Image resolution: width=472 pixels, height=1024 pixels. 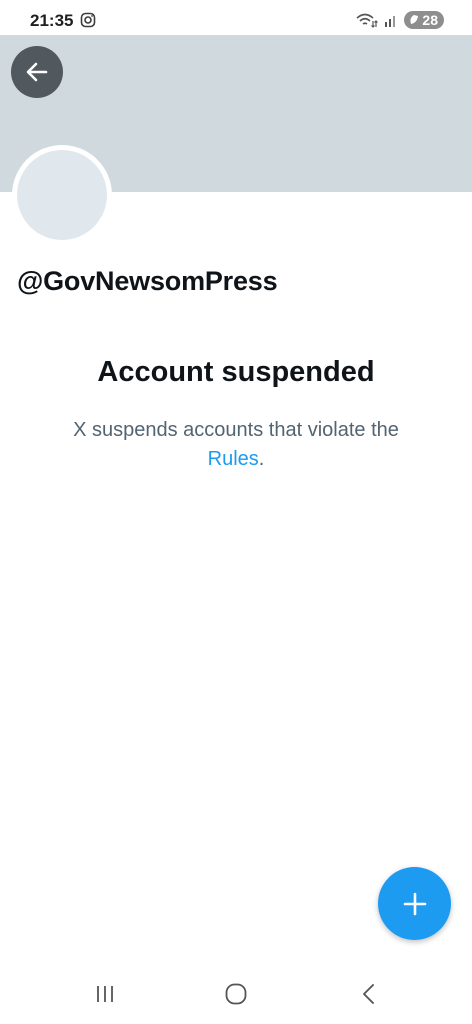 What do you see at coordinates (430, 20) in the screenshot?
I see `battery-level: 28` at bounding box center [430, 20].